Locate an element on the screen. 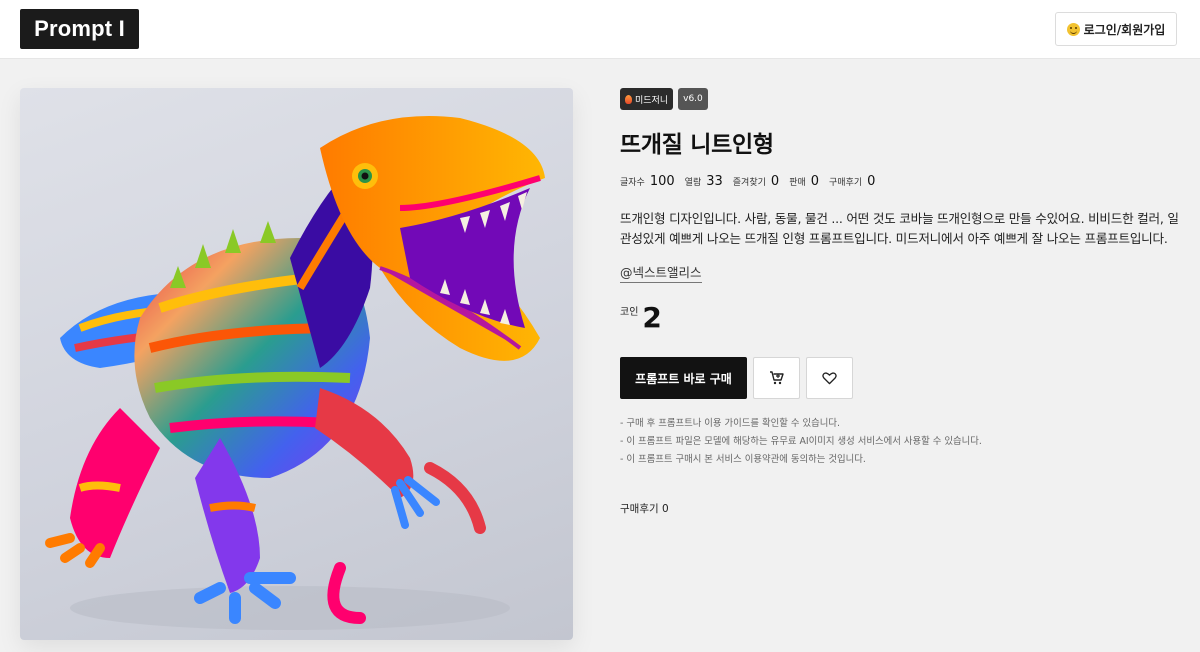 Image resolution: width=1200 pixels, height=652 pixels. stat-reviews: 구매후기 0 is located at coordinates (852, 181).